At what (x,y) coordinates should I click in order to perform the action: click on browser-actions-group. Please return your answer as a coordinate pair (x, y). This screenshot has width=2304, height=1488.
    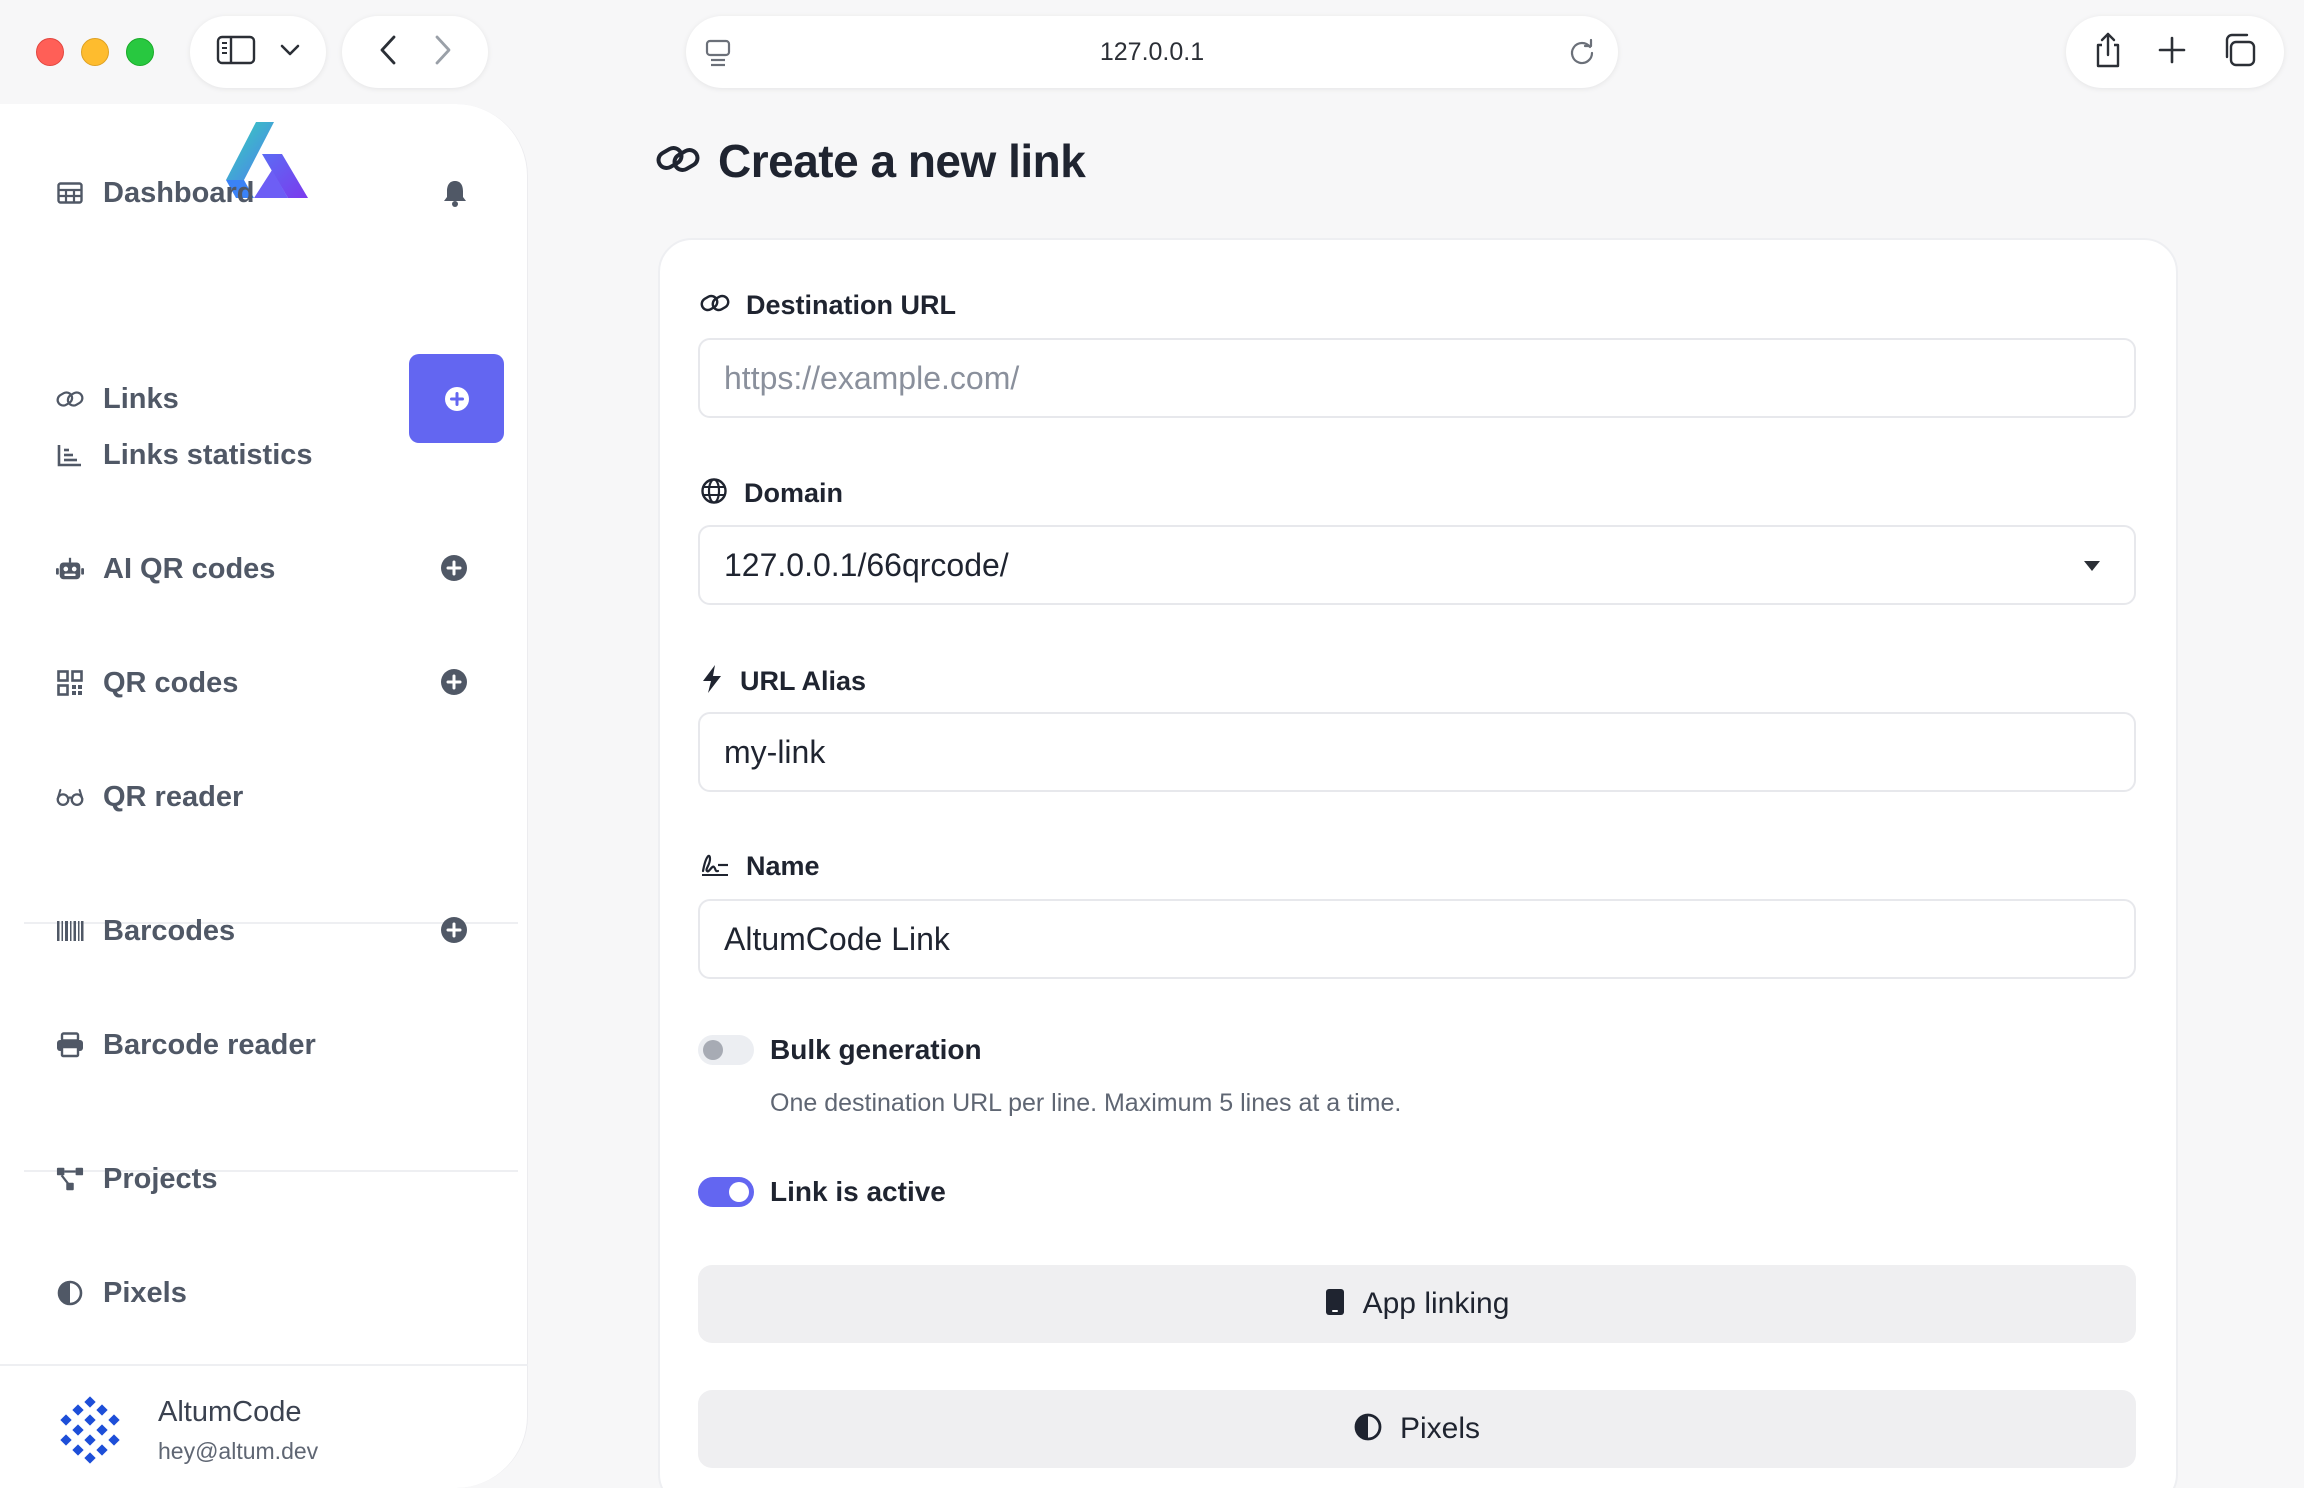
    Looking at the image, I should click on (2175, 52).